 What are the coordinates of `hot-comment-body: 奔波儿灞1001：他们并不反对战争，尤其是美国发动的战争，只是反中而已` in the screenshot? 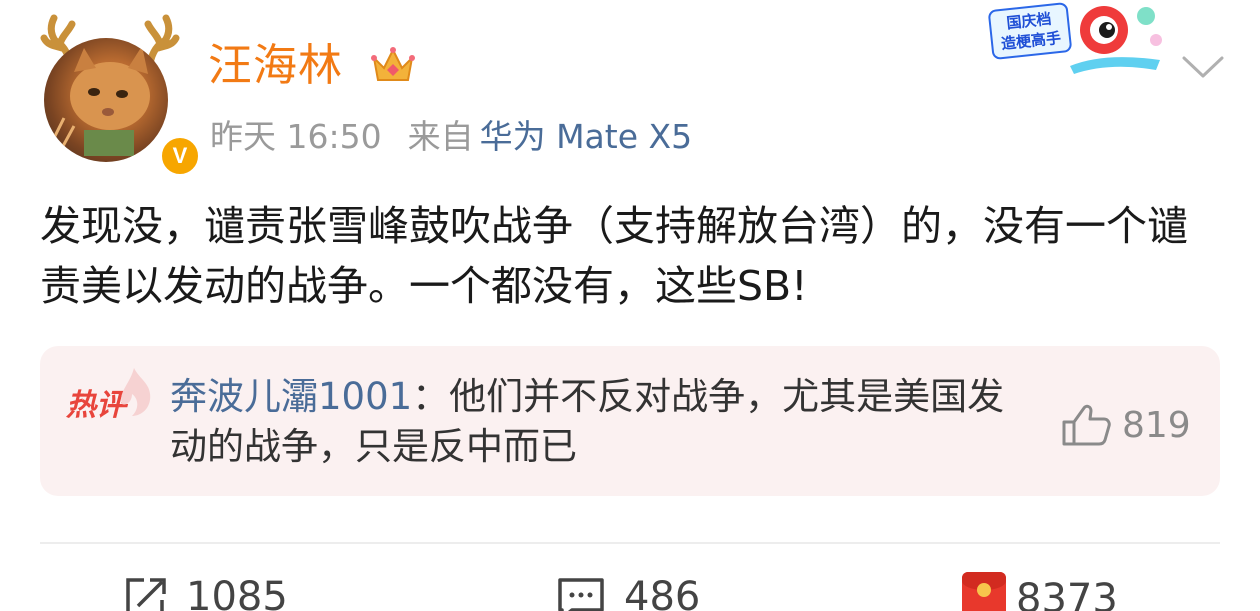 It's located at (590, 422).